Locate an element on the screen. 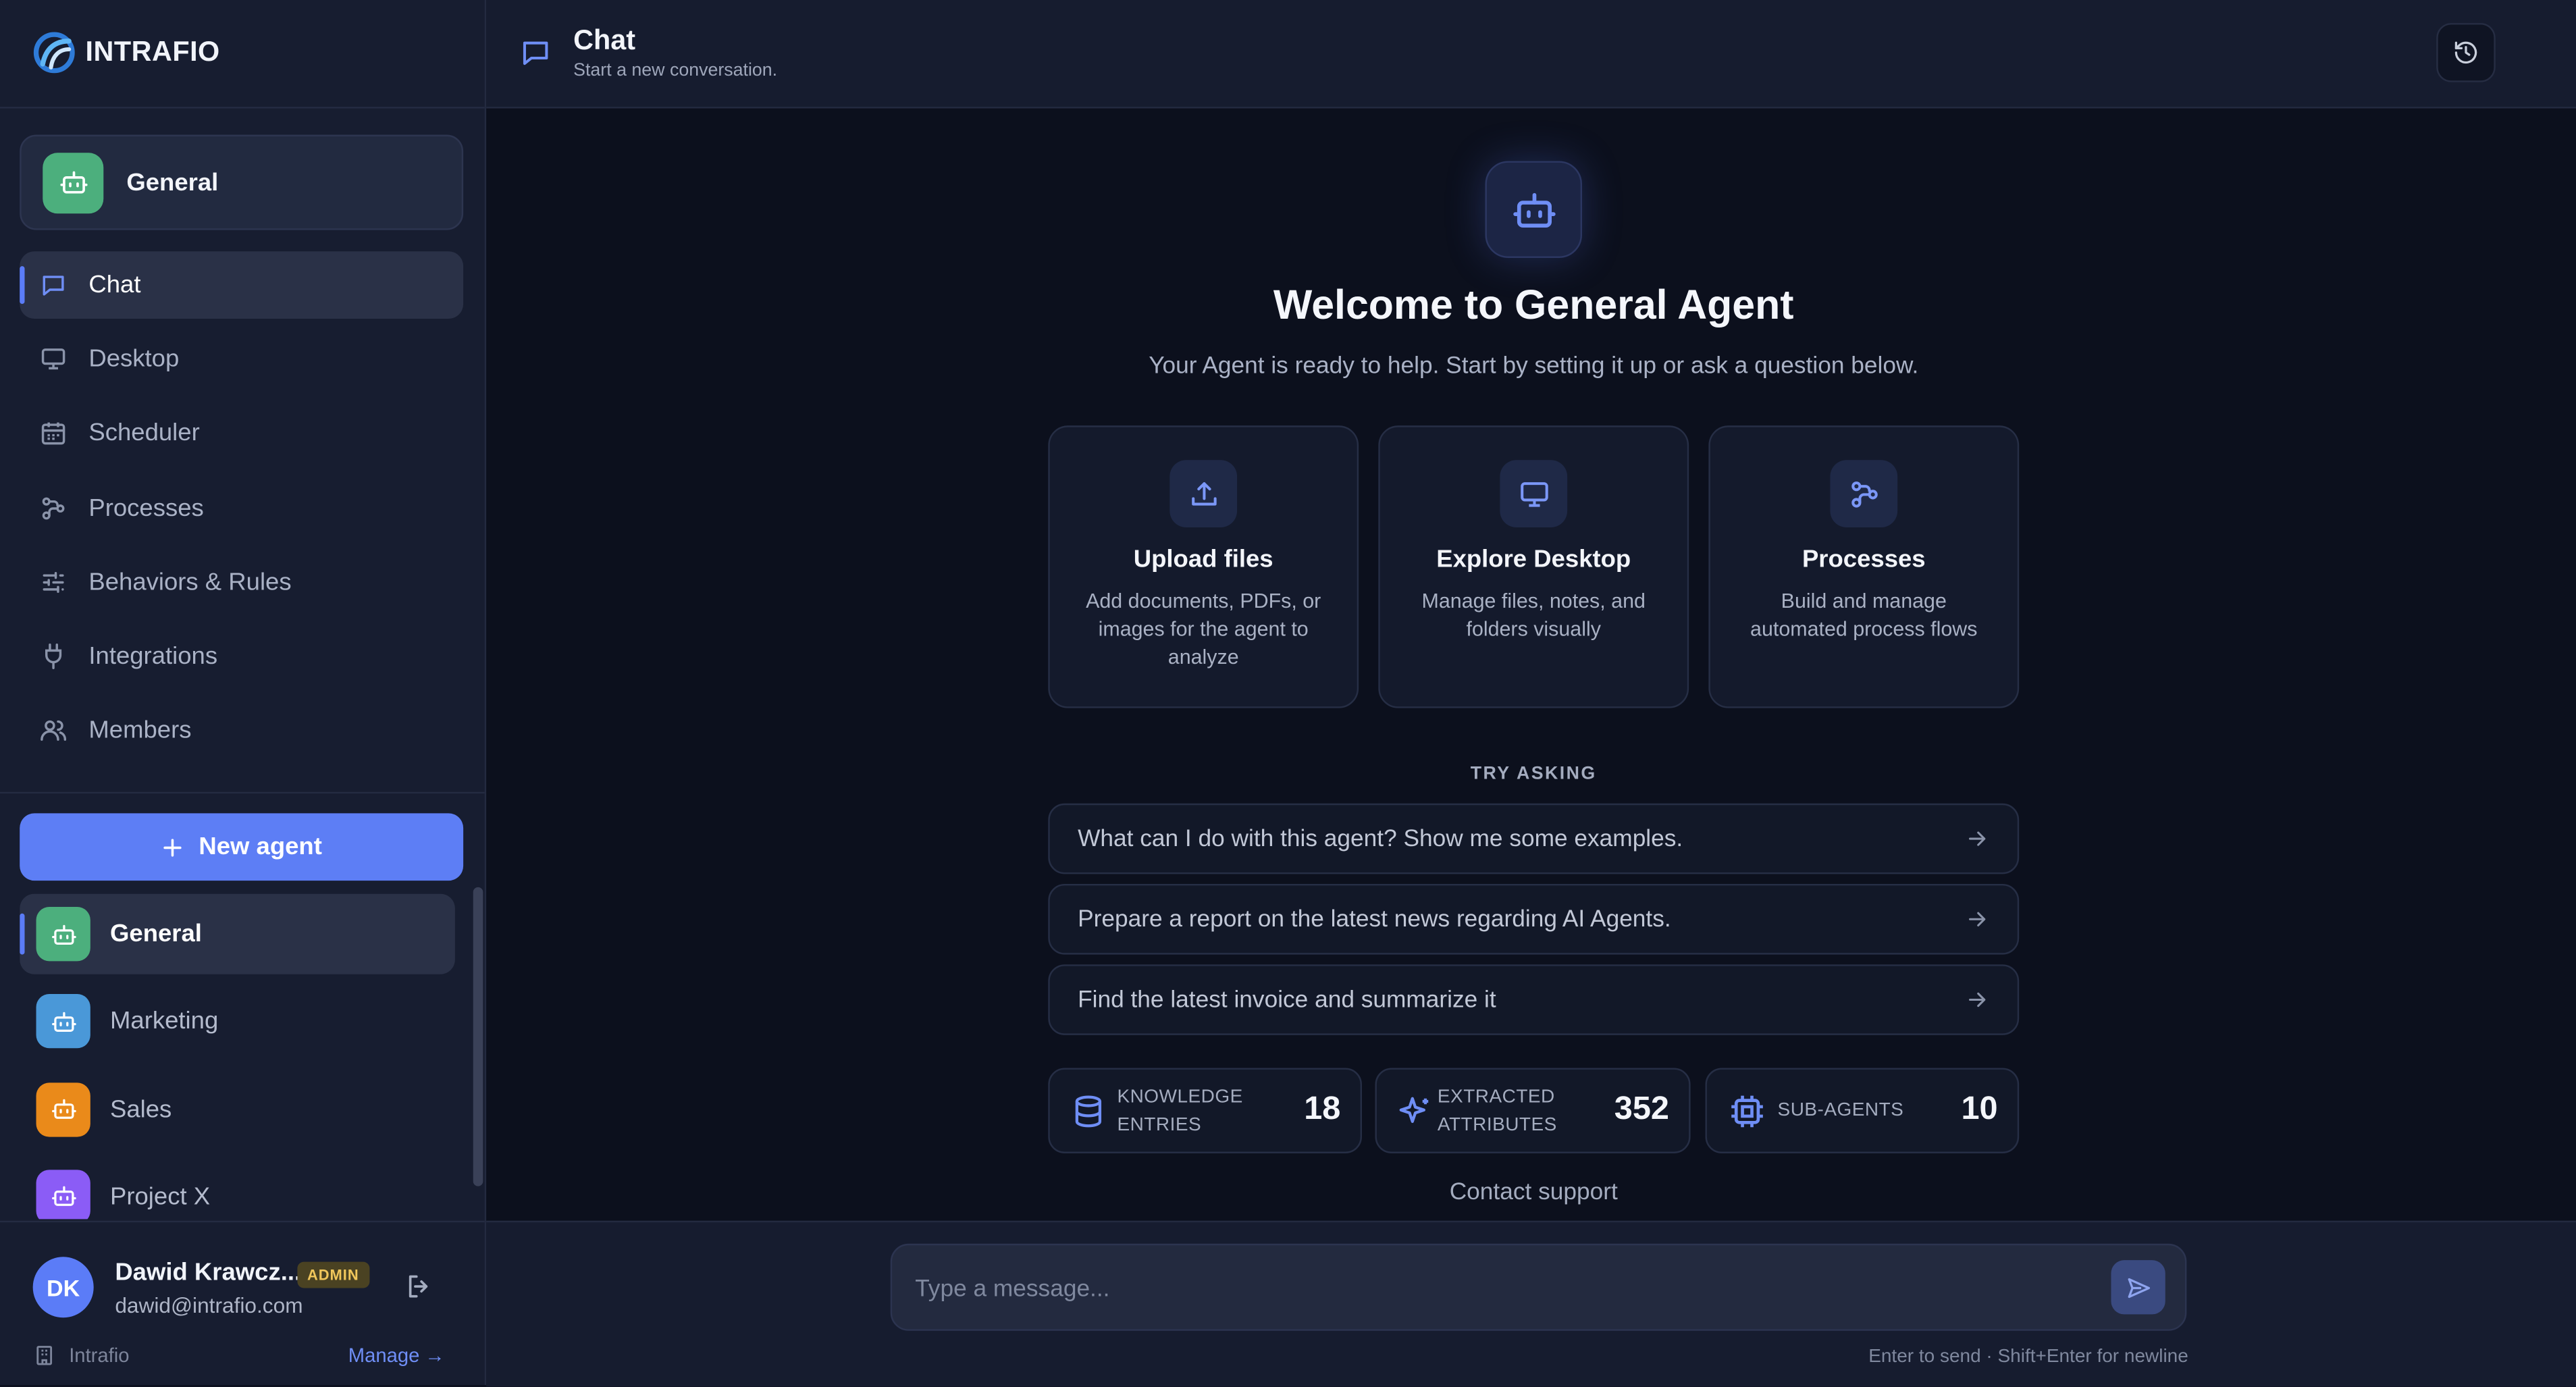 Image resolution: width=2576 pixels, height=1387 pixels. history-button is located at coordinates (2466, 52).